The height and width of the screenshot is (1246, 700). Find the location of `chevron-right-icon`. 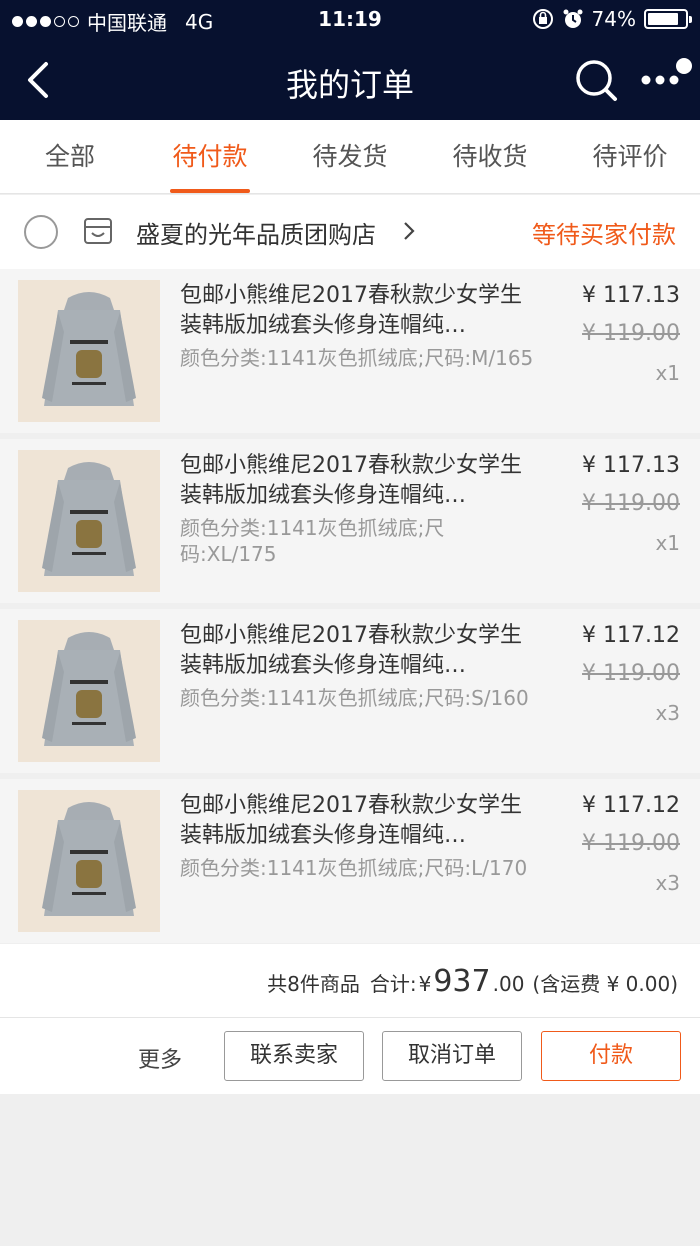

chevron-right-icon is located at coordinates (409, 234).